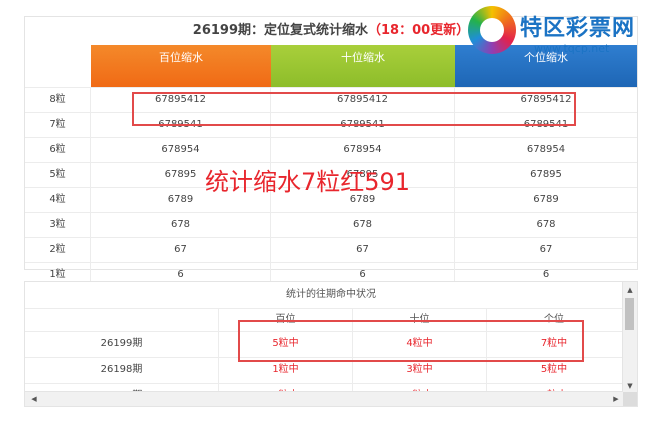 This screenshot has height=439, width=659. Describe the element at coordinates (629, 337) in the screenshot. I see `vertical-scrollbar: ▲ ▼` at that location.